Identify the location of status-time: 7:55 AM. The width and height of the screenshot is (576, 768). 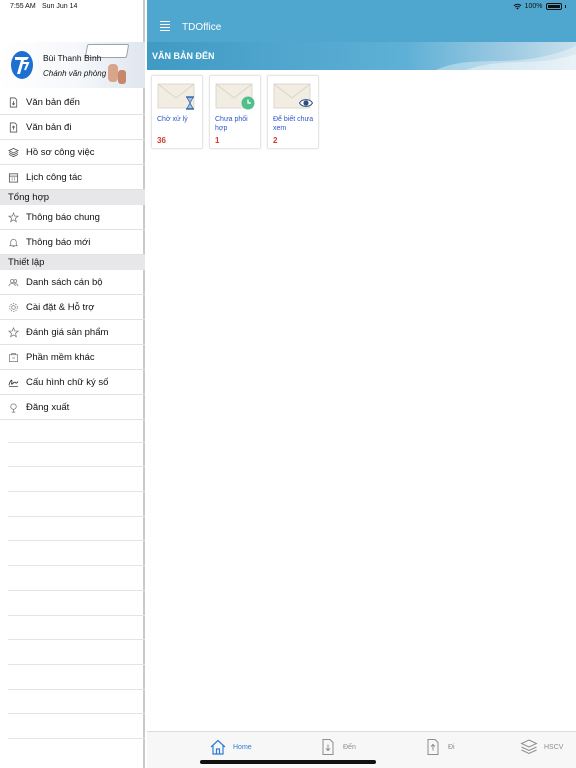
(23, 6).